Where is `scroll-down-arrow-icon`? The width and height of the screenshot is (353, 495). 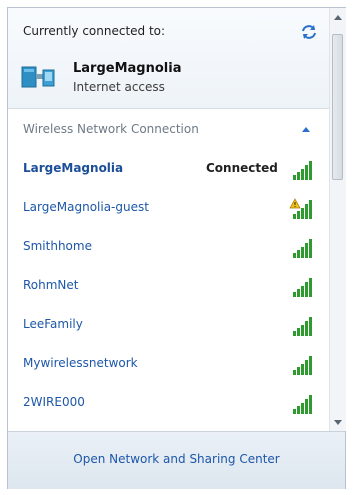
scroll-down-arrow-icon is located at coordinates (338, 423).